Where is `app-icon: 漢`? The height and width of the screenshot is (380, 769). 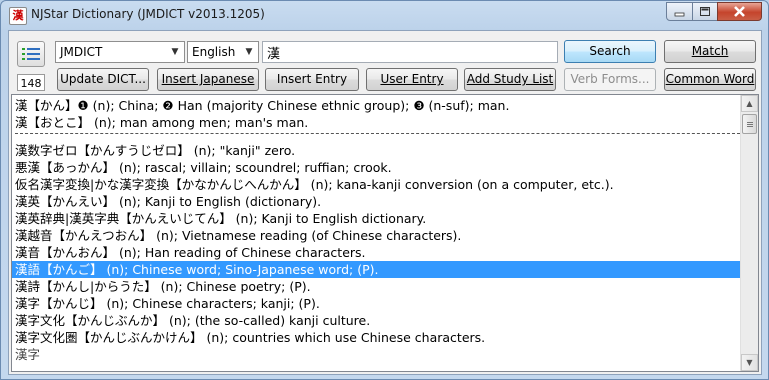
app-icon: 漢 is located at coordinates (18, 16).